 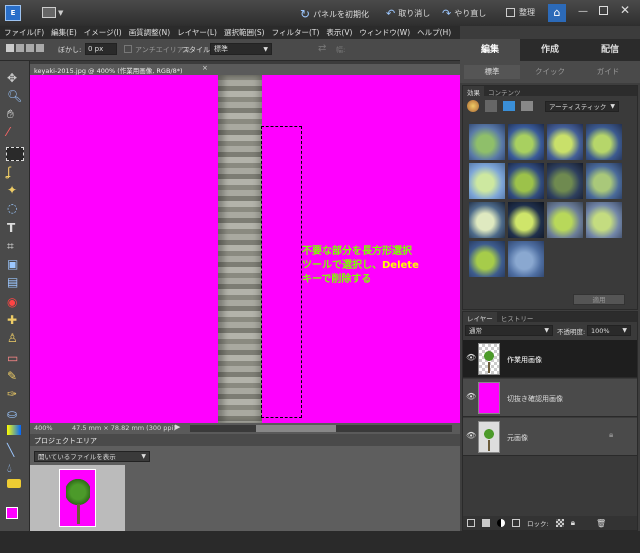 What do you see at coordinates (15, 415) in the screenshot?
I see `paint-bucket-tool-icon: ⛀` at bounding box center [15, 415].